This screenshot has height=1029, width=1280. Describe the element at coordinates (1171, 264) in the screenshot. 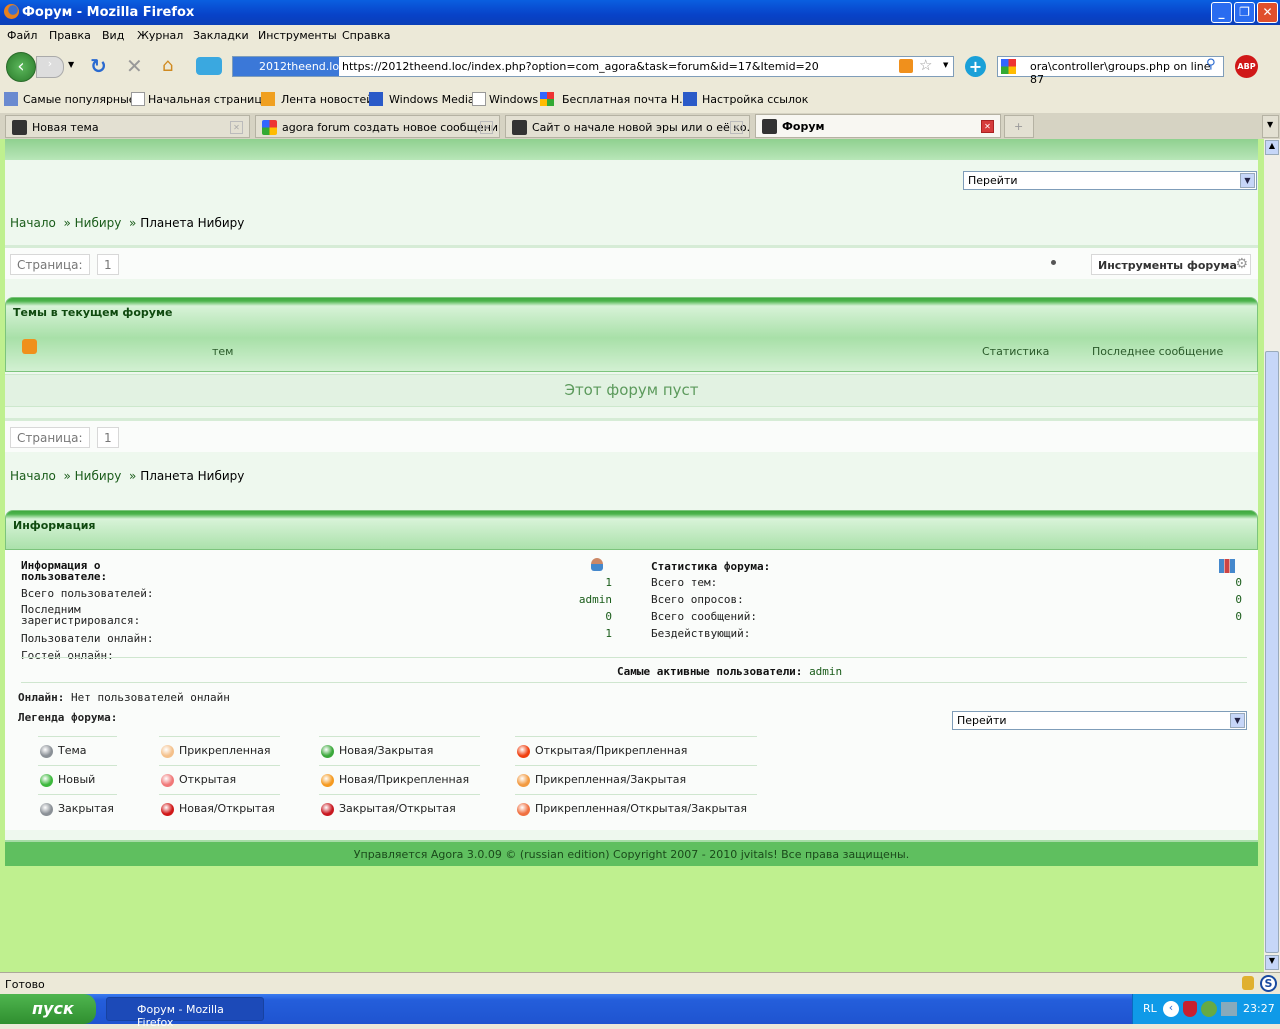

I see `forum-tools-button: Инструменты форума ⚙` at that location.